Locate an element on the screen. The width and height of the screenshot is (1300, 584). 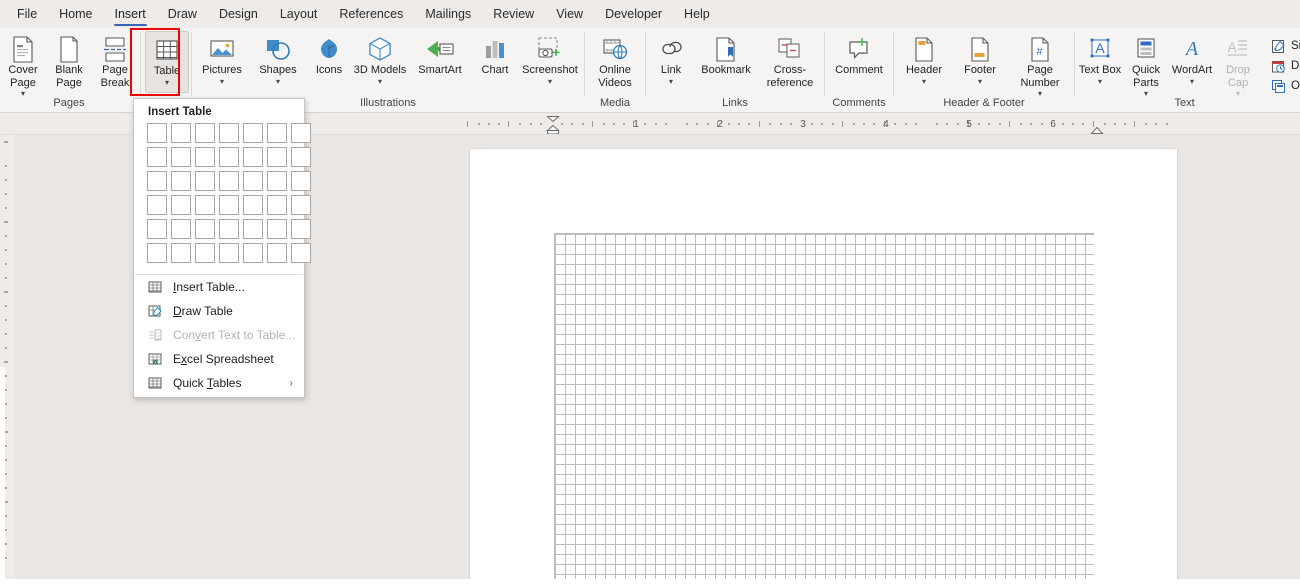
page-number-button: # Page Number ▾ is located at coordinates (1040, 65).